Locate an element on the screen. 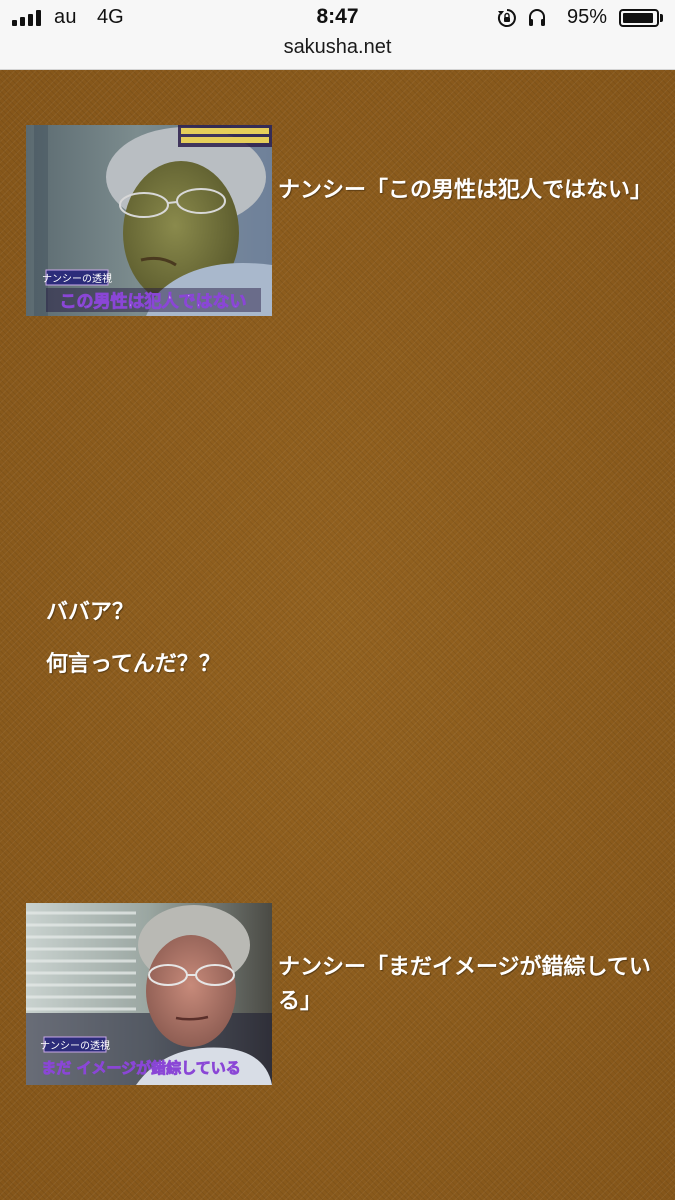 The height and width of the screenshot is (1200, 675). url-bar: sakusha.net is located at coordinates (337, 47).